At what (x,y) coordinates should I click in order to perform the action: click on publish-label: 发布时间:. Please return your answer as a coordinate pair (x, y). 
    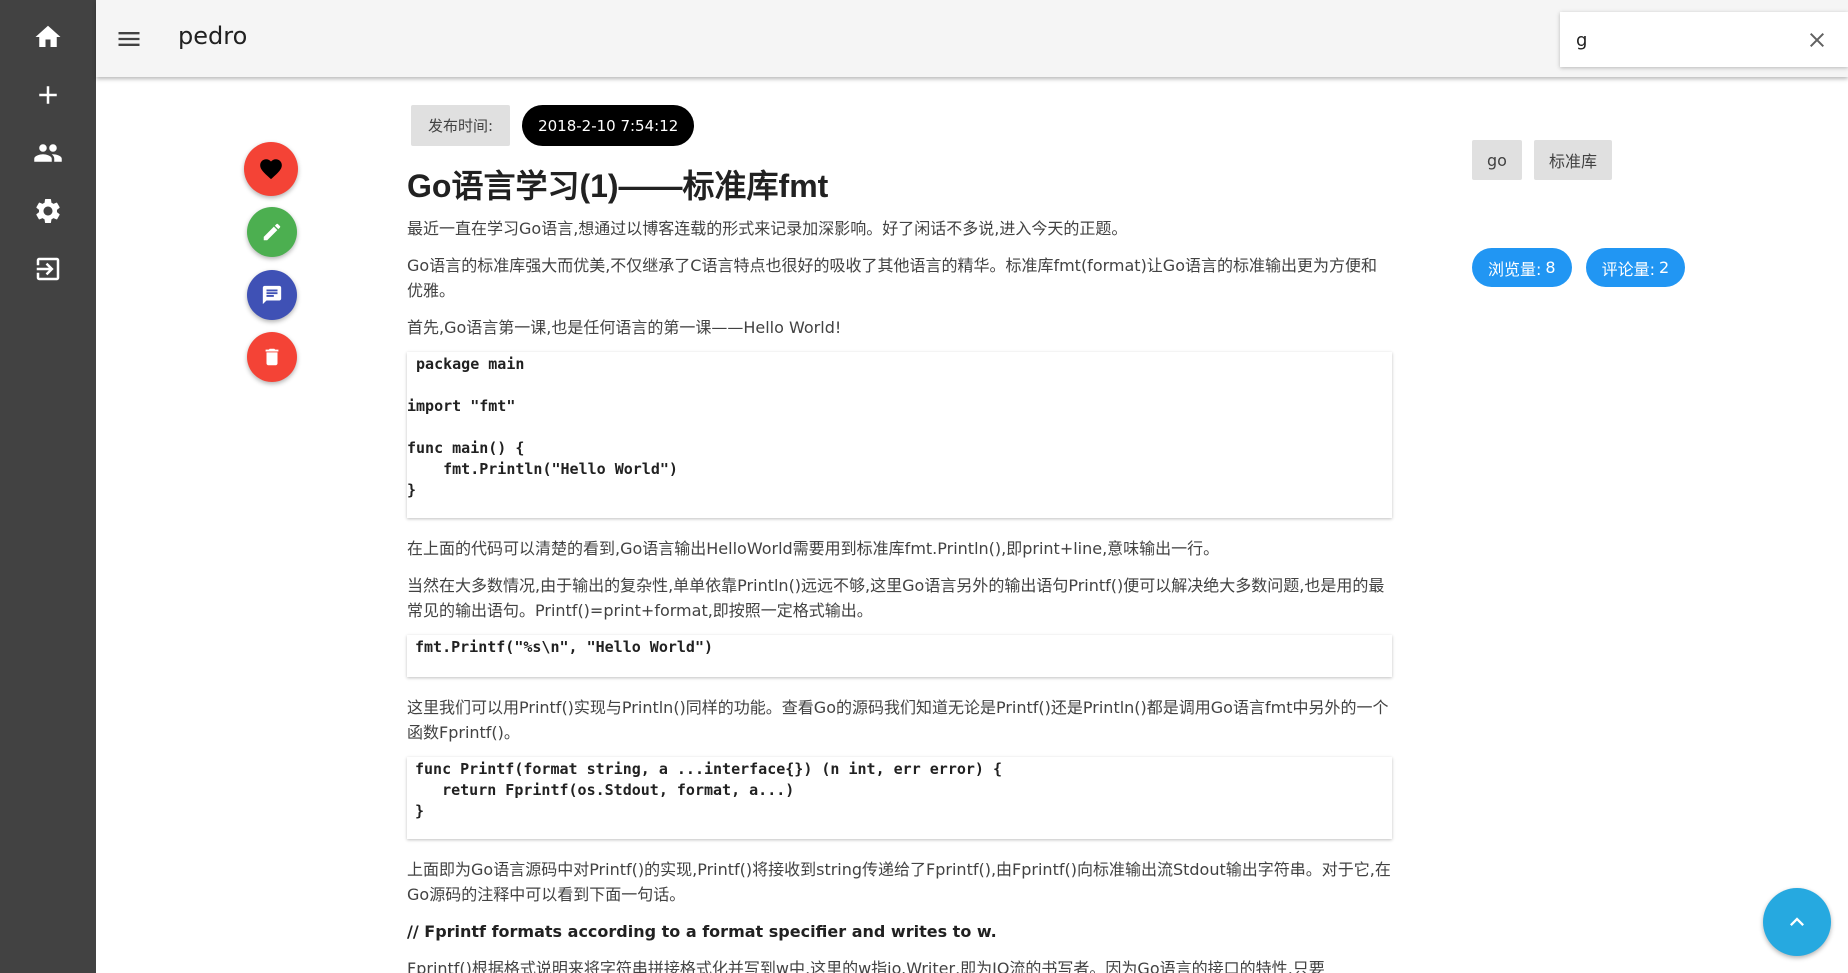
    Looking at the image, I should click on (461, 125).